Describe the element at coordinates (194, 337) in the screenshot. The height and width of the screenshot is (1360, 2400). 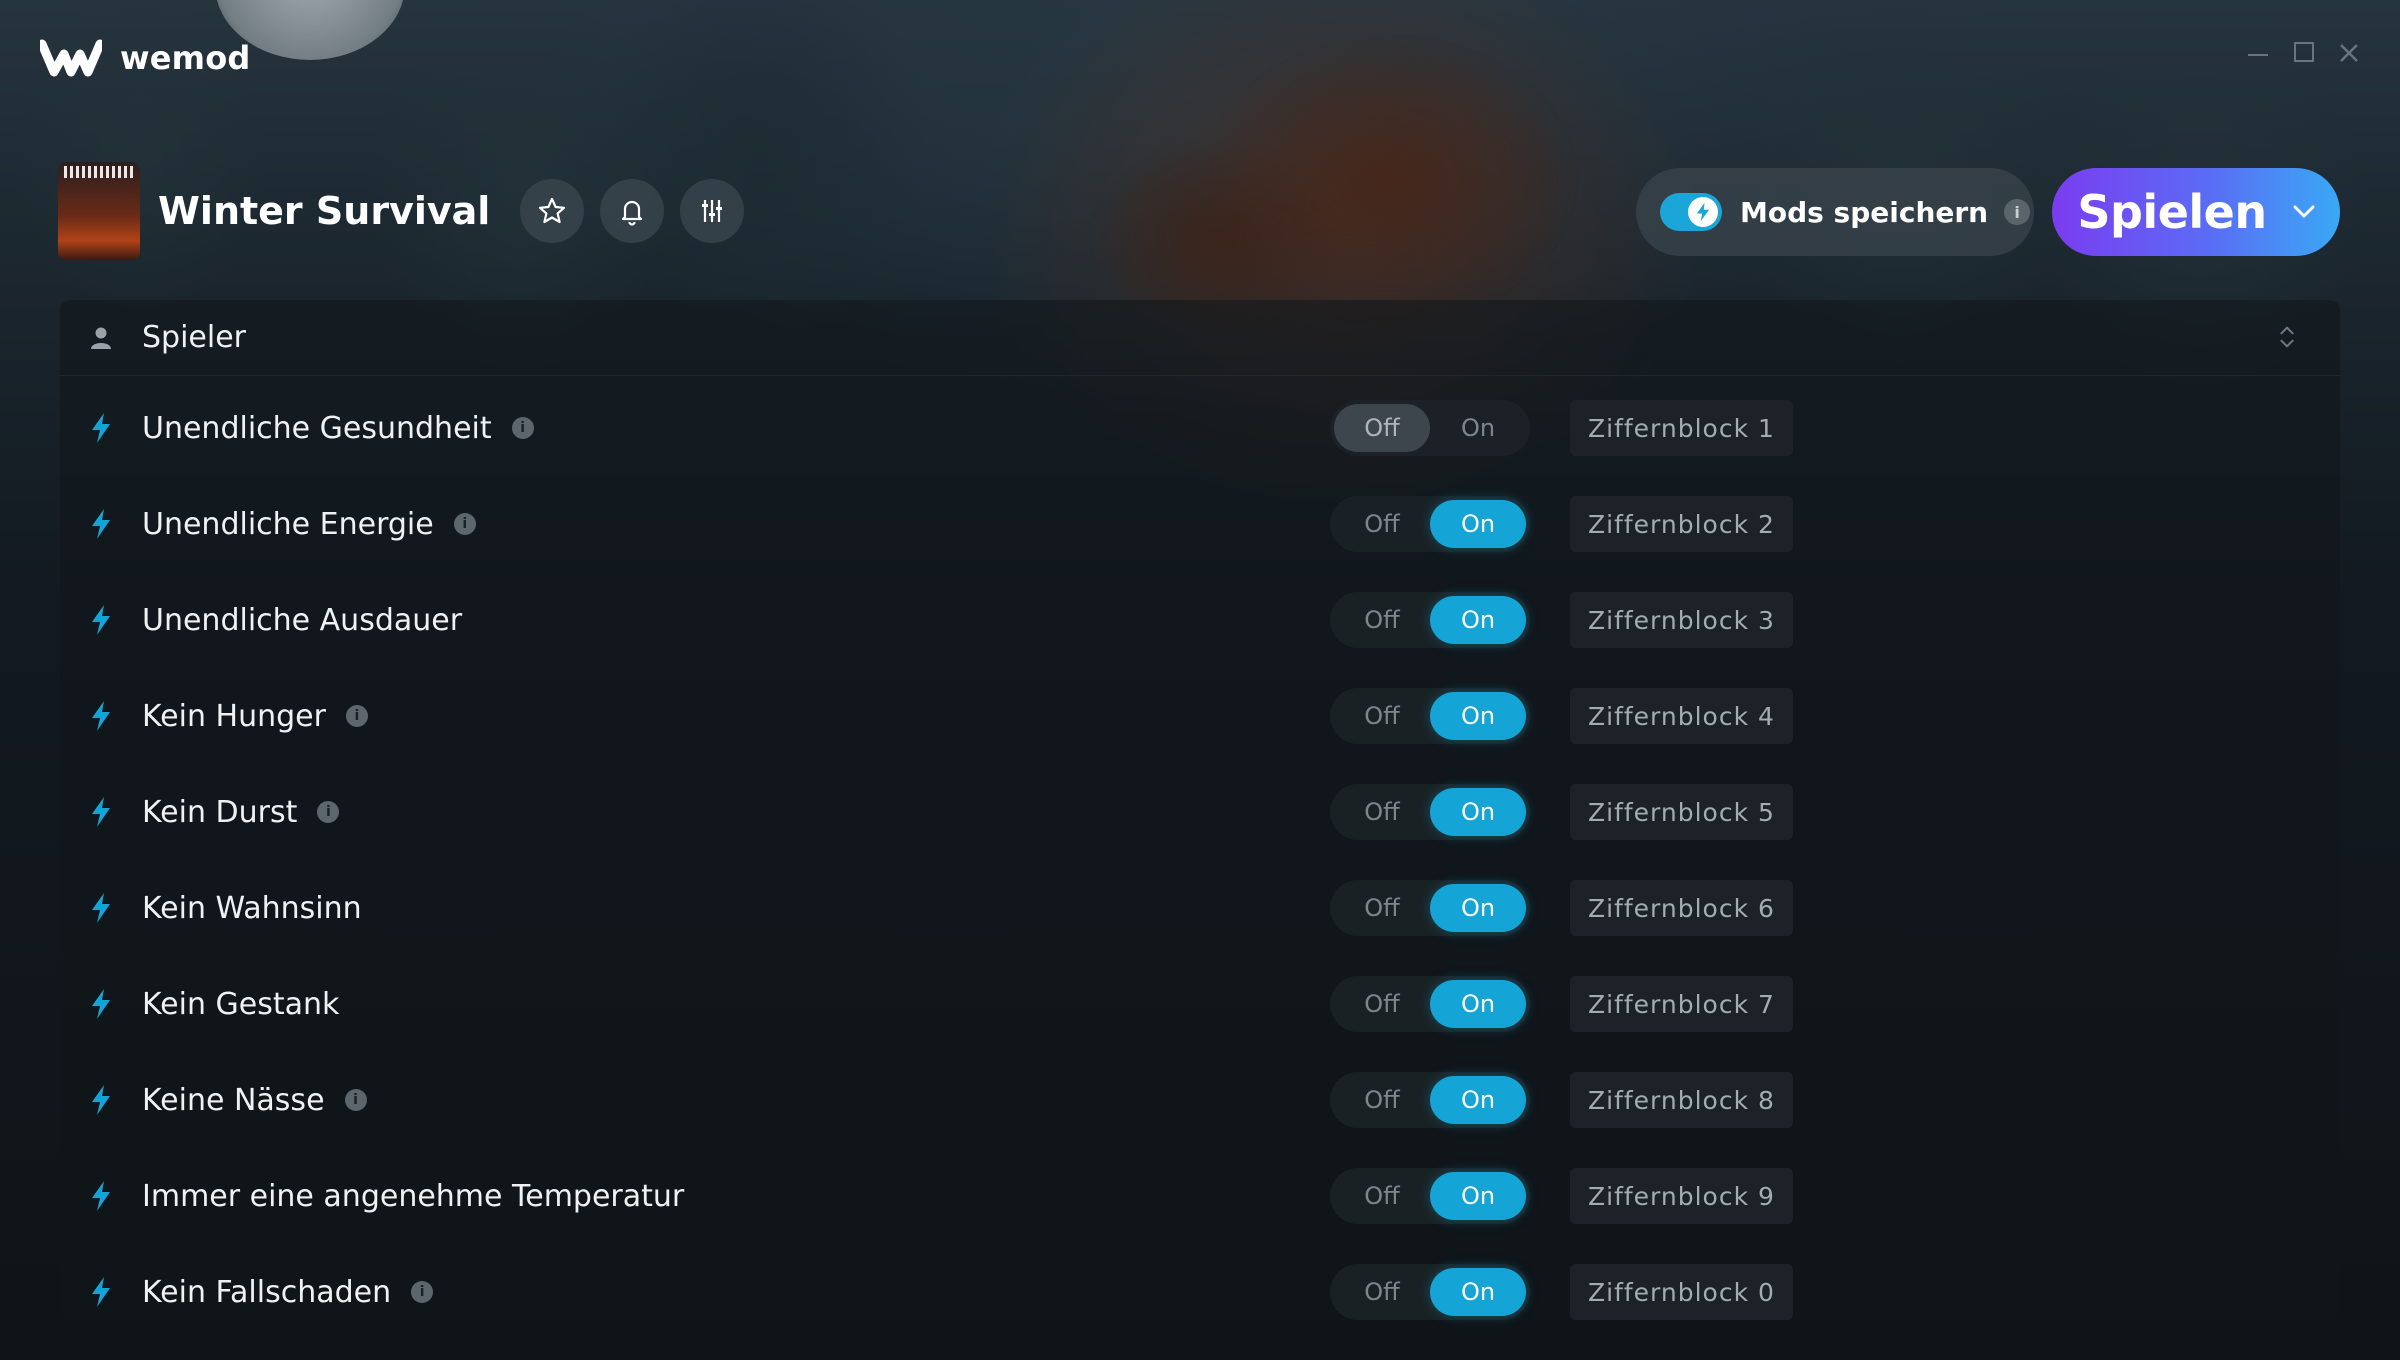
I see `section-title: Spieler` at that location.